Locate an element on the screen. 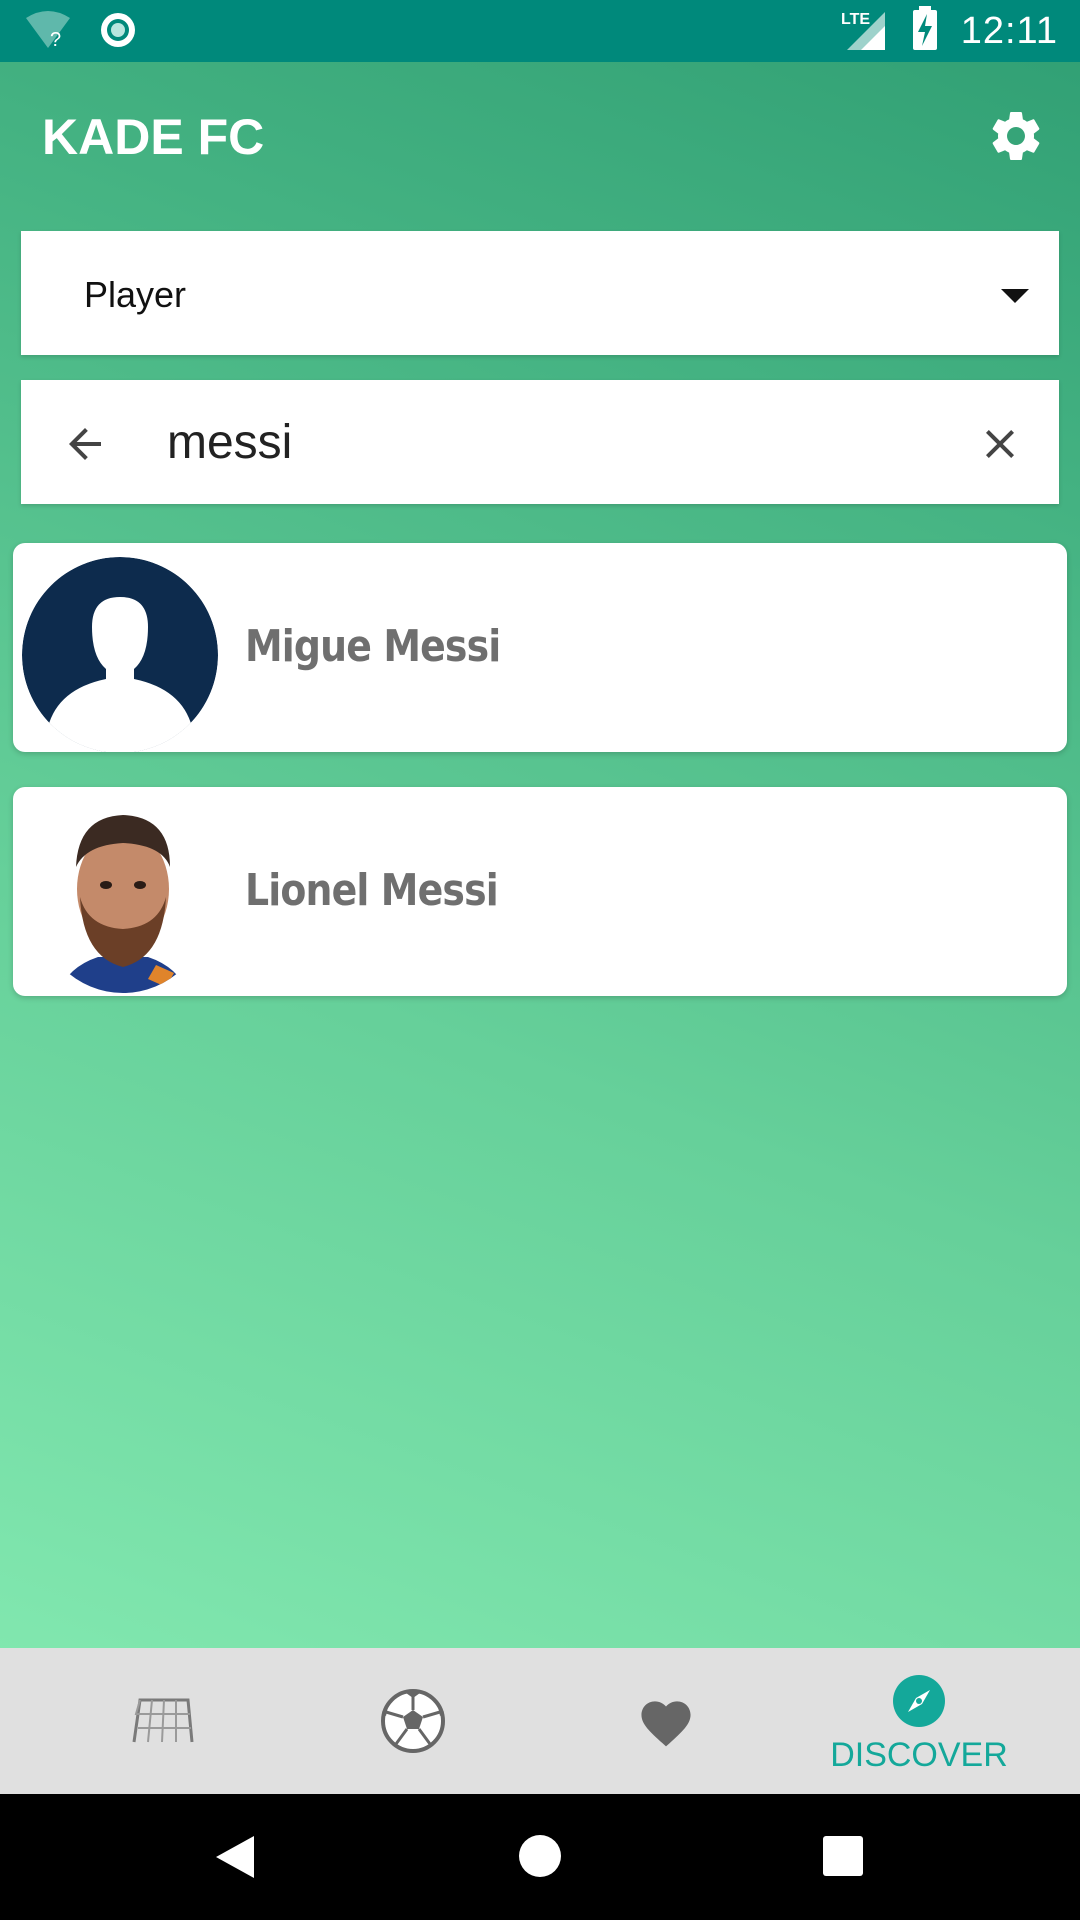 The width and height of the screenshot is (1080, 1920). bottom-navigation: DISCOVER is located at coordinates (540, 1721).